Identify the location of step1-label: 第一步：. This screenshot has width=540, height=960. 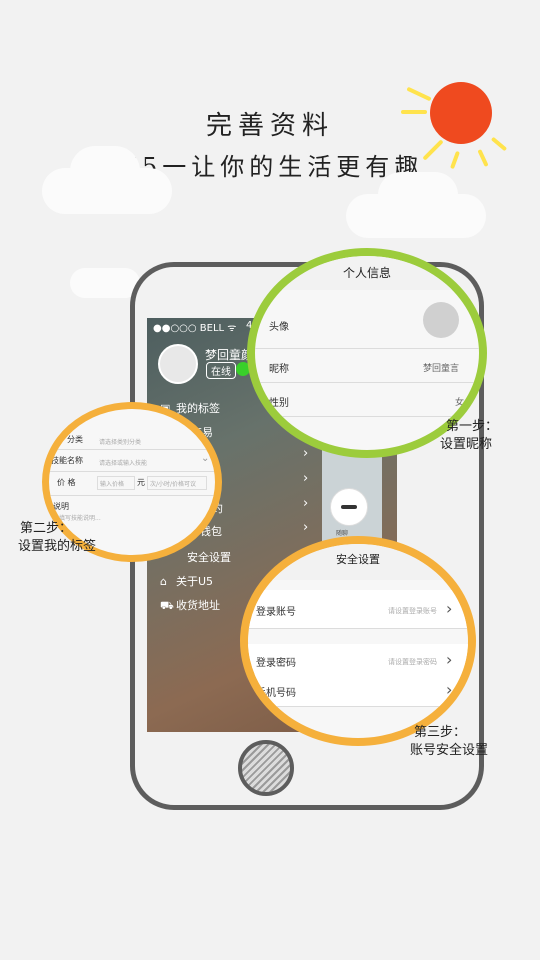
(472, 426).